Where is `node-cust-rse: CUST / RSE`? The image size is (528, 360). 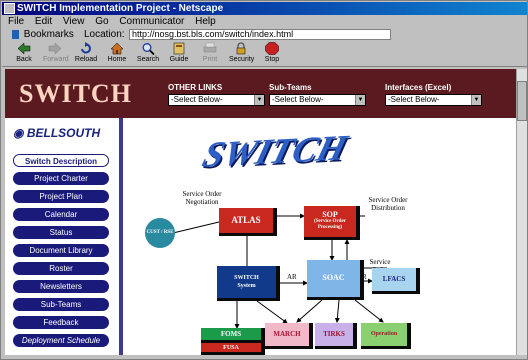 node-cust-rse: CUST / RSE is located at coordinates (160, 233).